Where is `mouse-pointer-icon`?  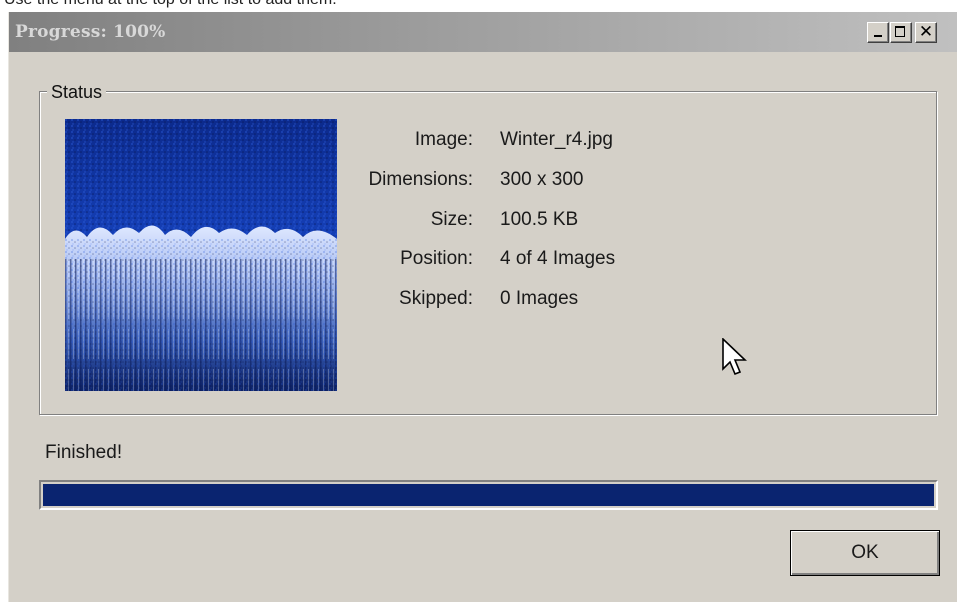 mouse-pointer-icon is located at coordinates (734, 357).